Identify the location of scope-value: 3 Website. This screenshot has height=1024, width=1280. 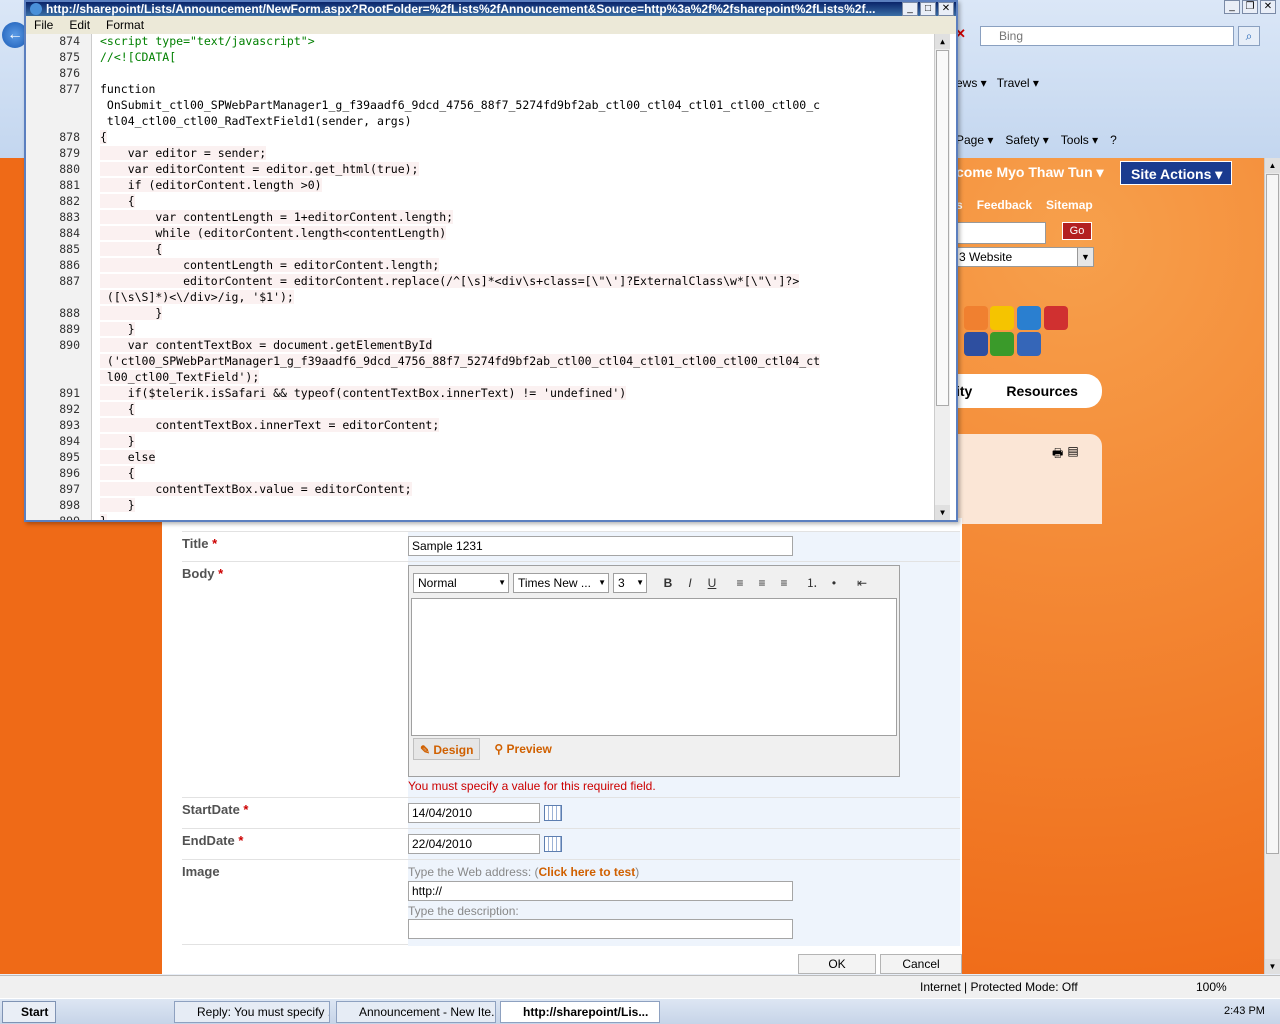
(986, 257).